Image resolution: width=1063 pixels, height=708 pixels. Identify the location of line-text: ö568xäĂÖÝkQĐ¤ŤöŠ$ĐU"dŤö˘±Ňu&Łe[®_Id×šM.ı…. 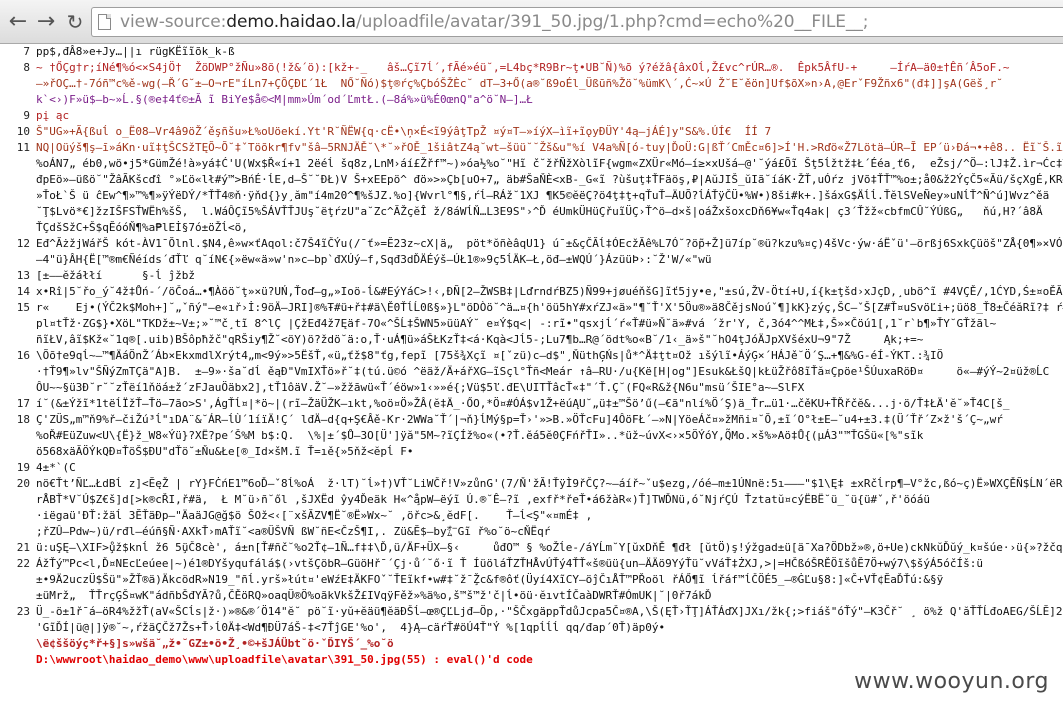
(225, 451).